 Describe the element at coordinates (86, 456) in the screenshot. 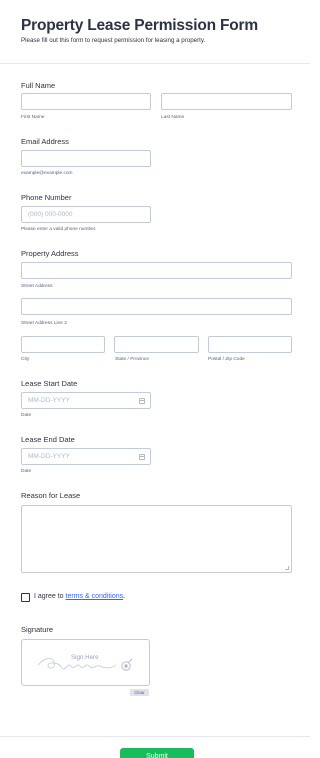

I see `lease-end-input: MM-DD-YYYY` at that location.